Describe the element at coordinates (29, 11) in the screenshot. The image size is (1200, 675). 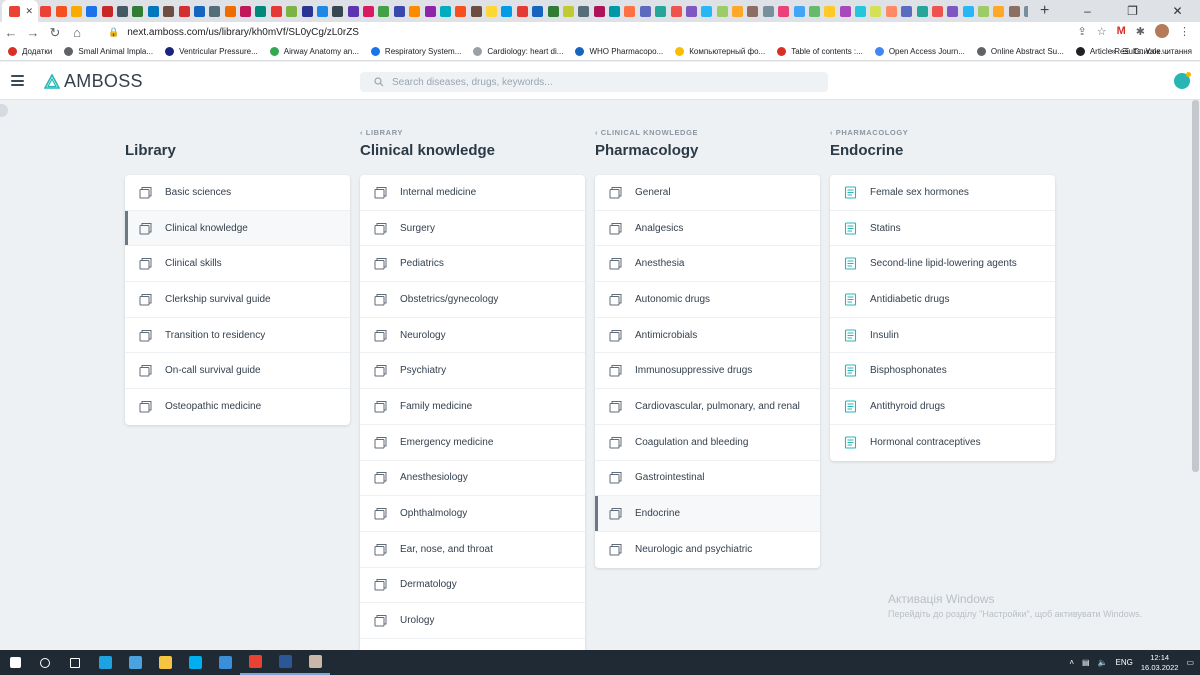
I see `close-tab-icon: ✕` at that location.